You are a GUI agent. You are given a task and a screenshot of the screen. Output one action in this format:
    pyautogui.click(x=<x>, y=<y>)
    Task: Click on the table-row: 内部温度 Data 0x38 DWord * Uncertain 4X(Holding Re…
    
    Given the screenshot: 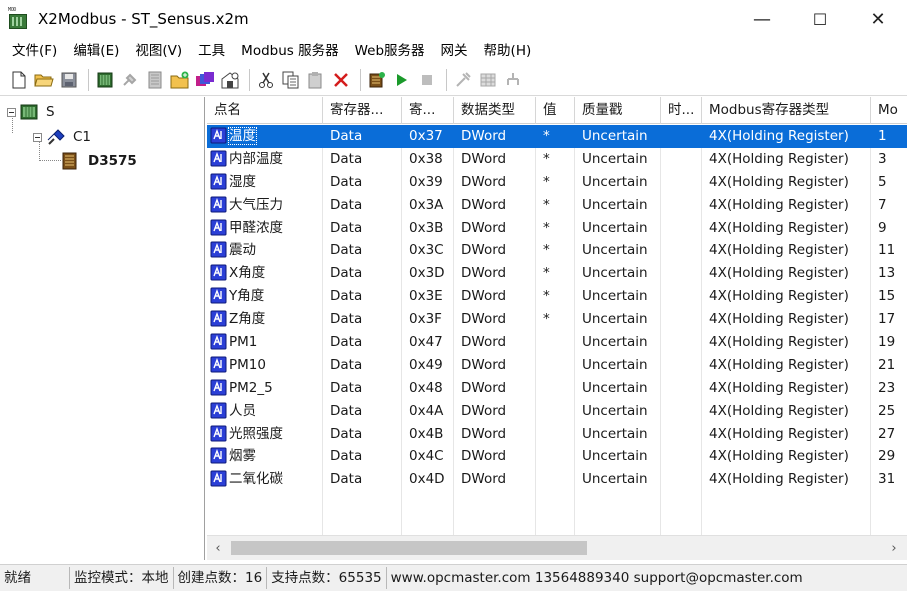 What is the action you would take?
    pyautogui.click(x=557, y=159)
    